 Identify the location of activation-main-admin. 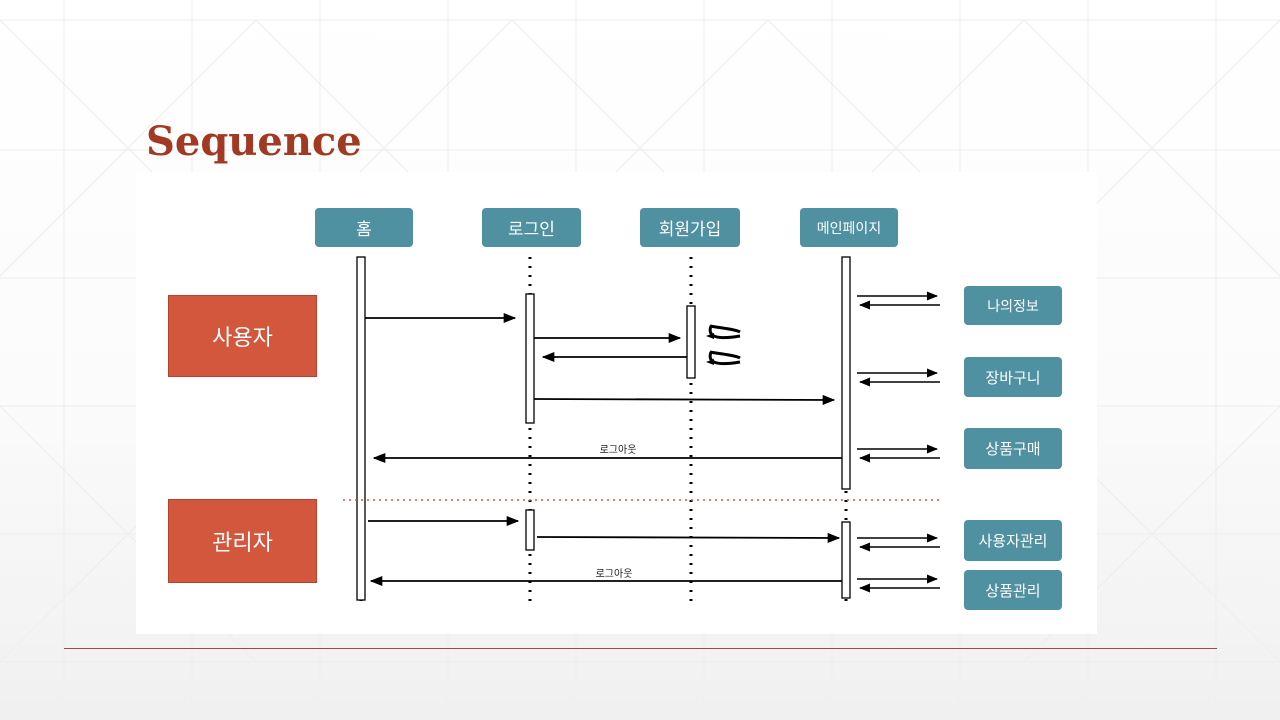
(846, 560).